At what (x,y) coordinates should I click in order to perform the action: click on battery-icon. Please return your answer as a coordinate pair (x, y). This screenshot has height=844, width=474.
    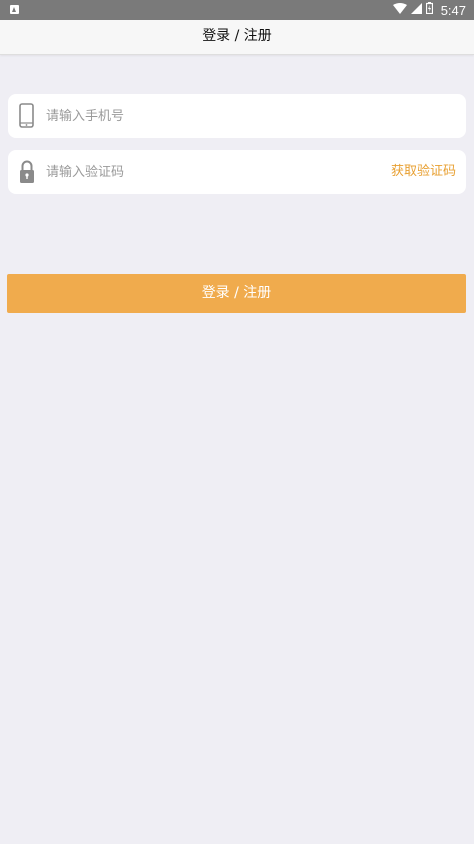
    Looking at the image, I should click on (429, 10).